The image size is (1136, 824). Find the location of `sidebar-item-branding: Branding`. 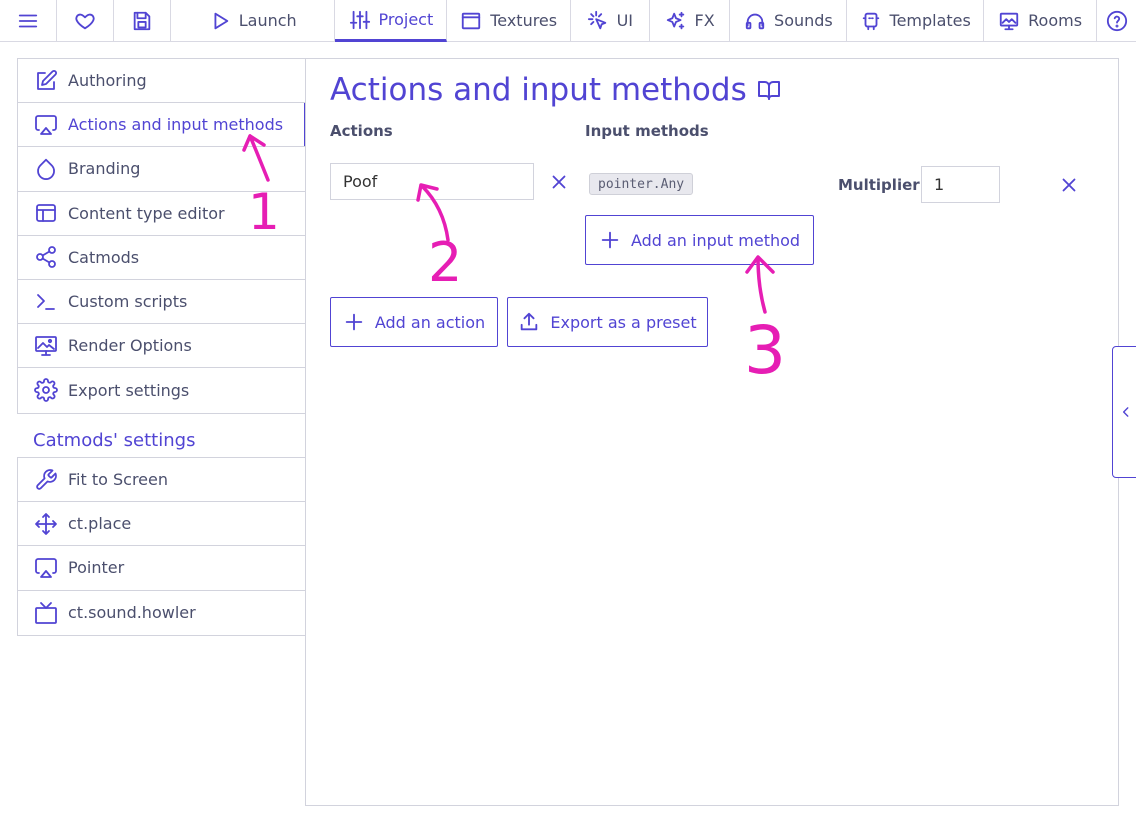

sidebar-item-branding: Branding is located at coordinates (162, 169).